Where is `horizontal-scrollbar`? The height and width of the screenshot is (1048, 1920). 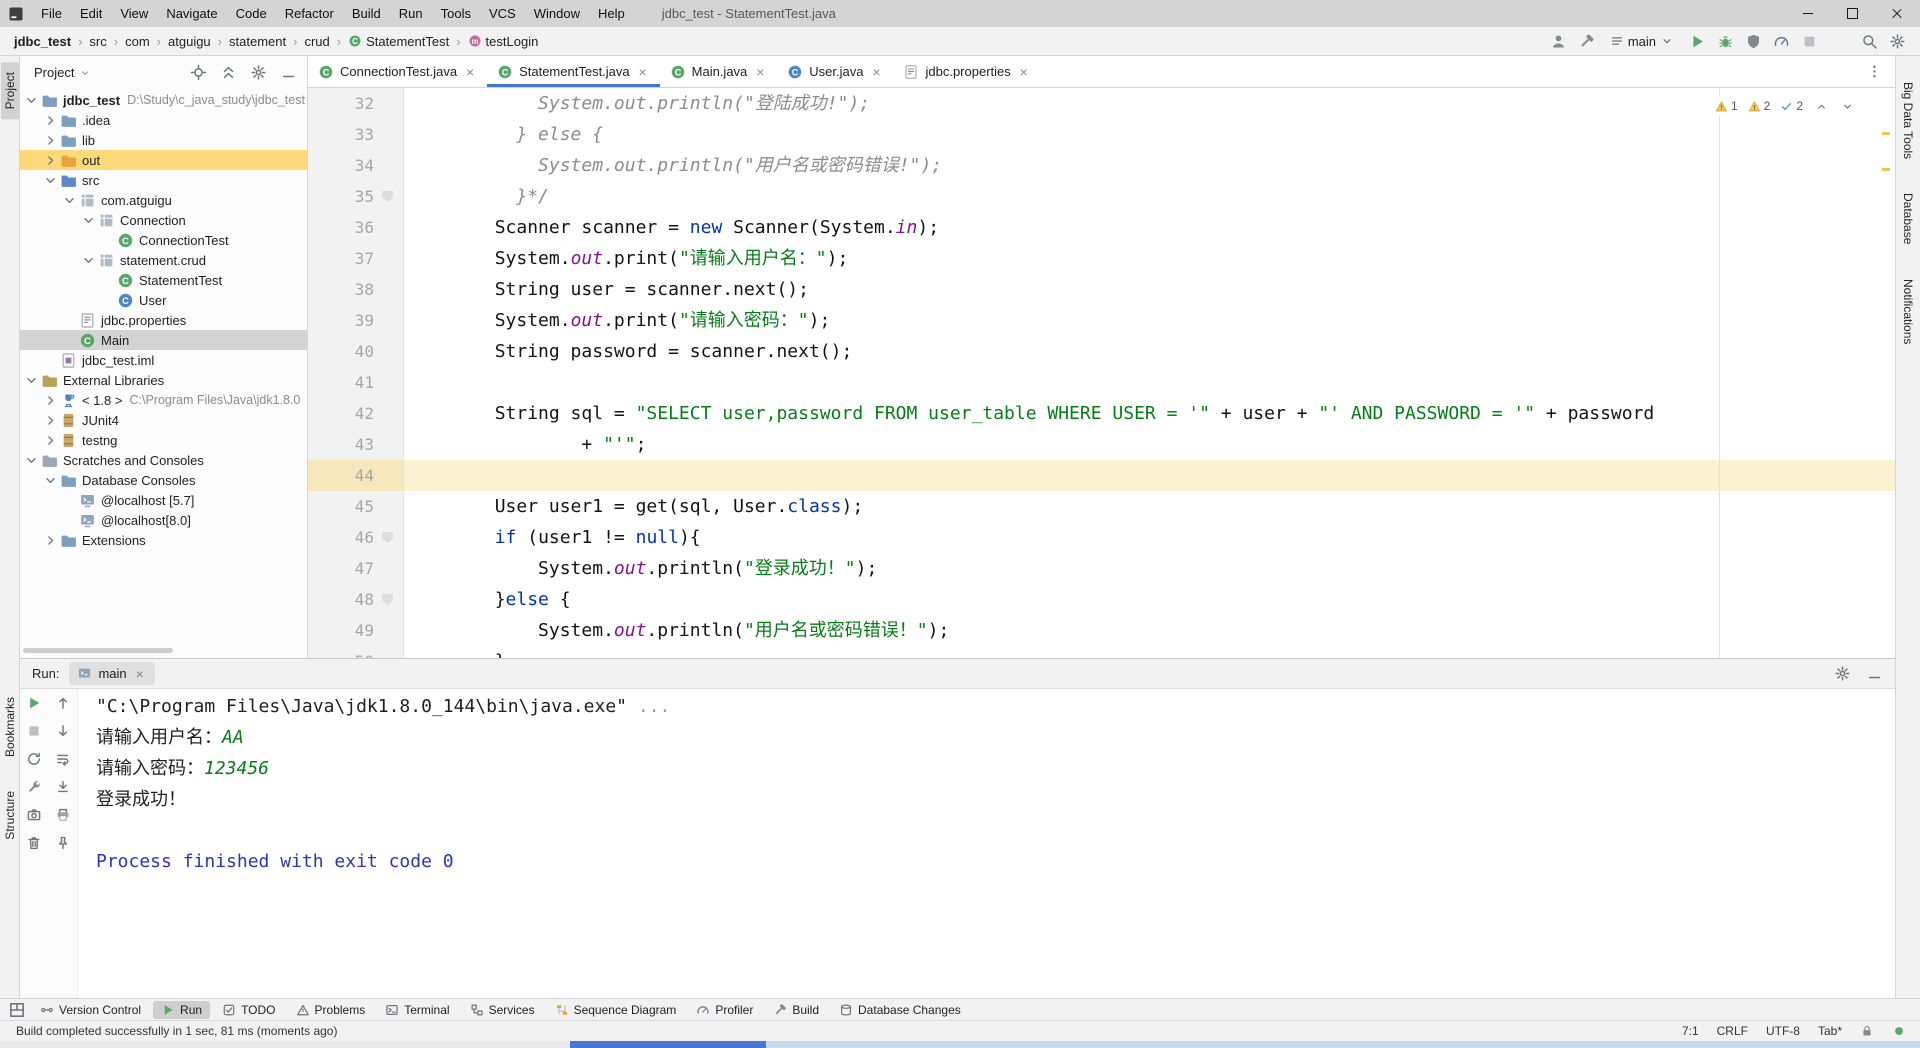
horizontal-scrollbar is located at coordinates (98, 650).